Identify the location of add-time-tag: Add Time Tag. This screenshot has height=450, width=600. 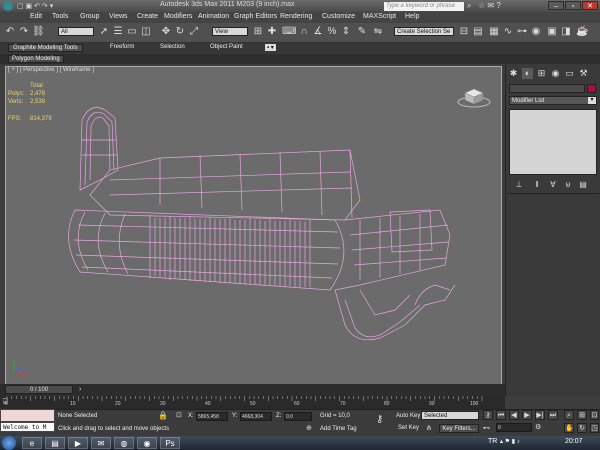
(338, 429).